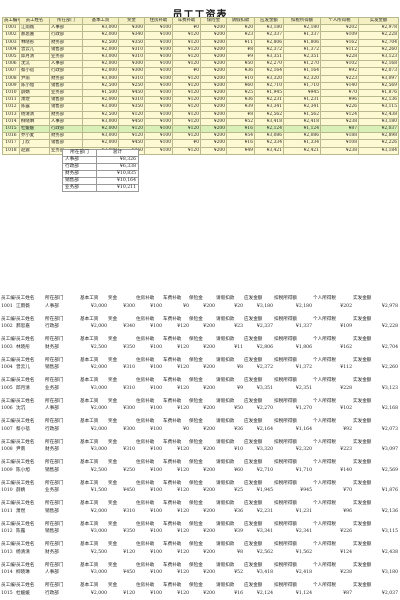 Image resolution: width=400 pixels, height=600 pixels. I want to click on summary-department: 财务部, so click(79, 174).